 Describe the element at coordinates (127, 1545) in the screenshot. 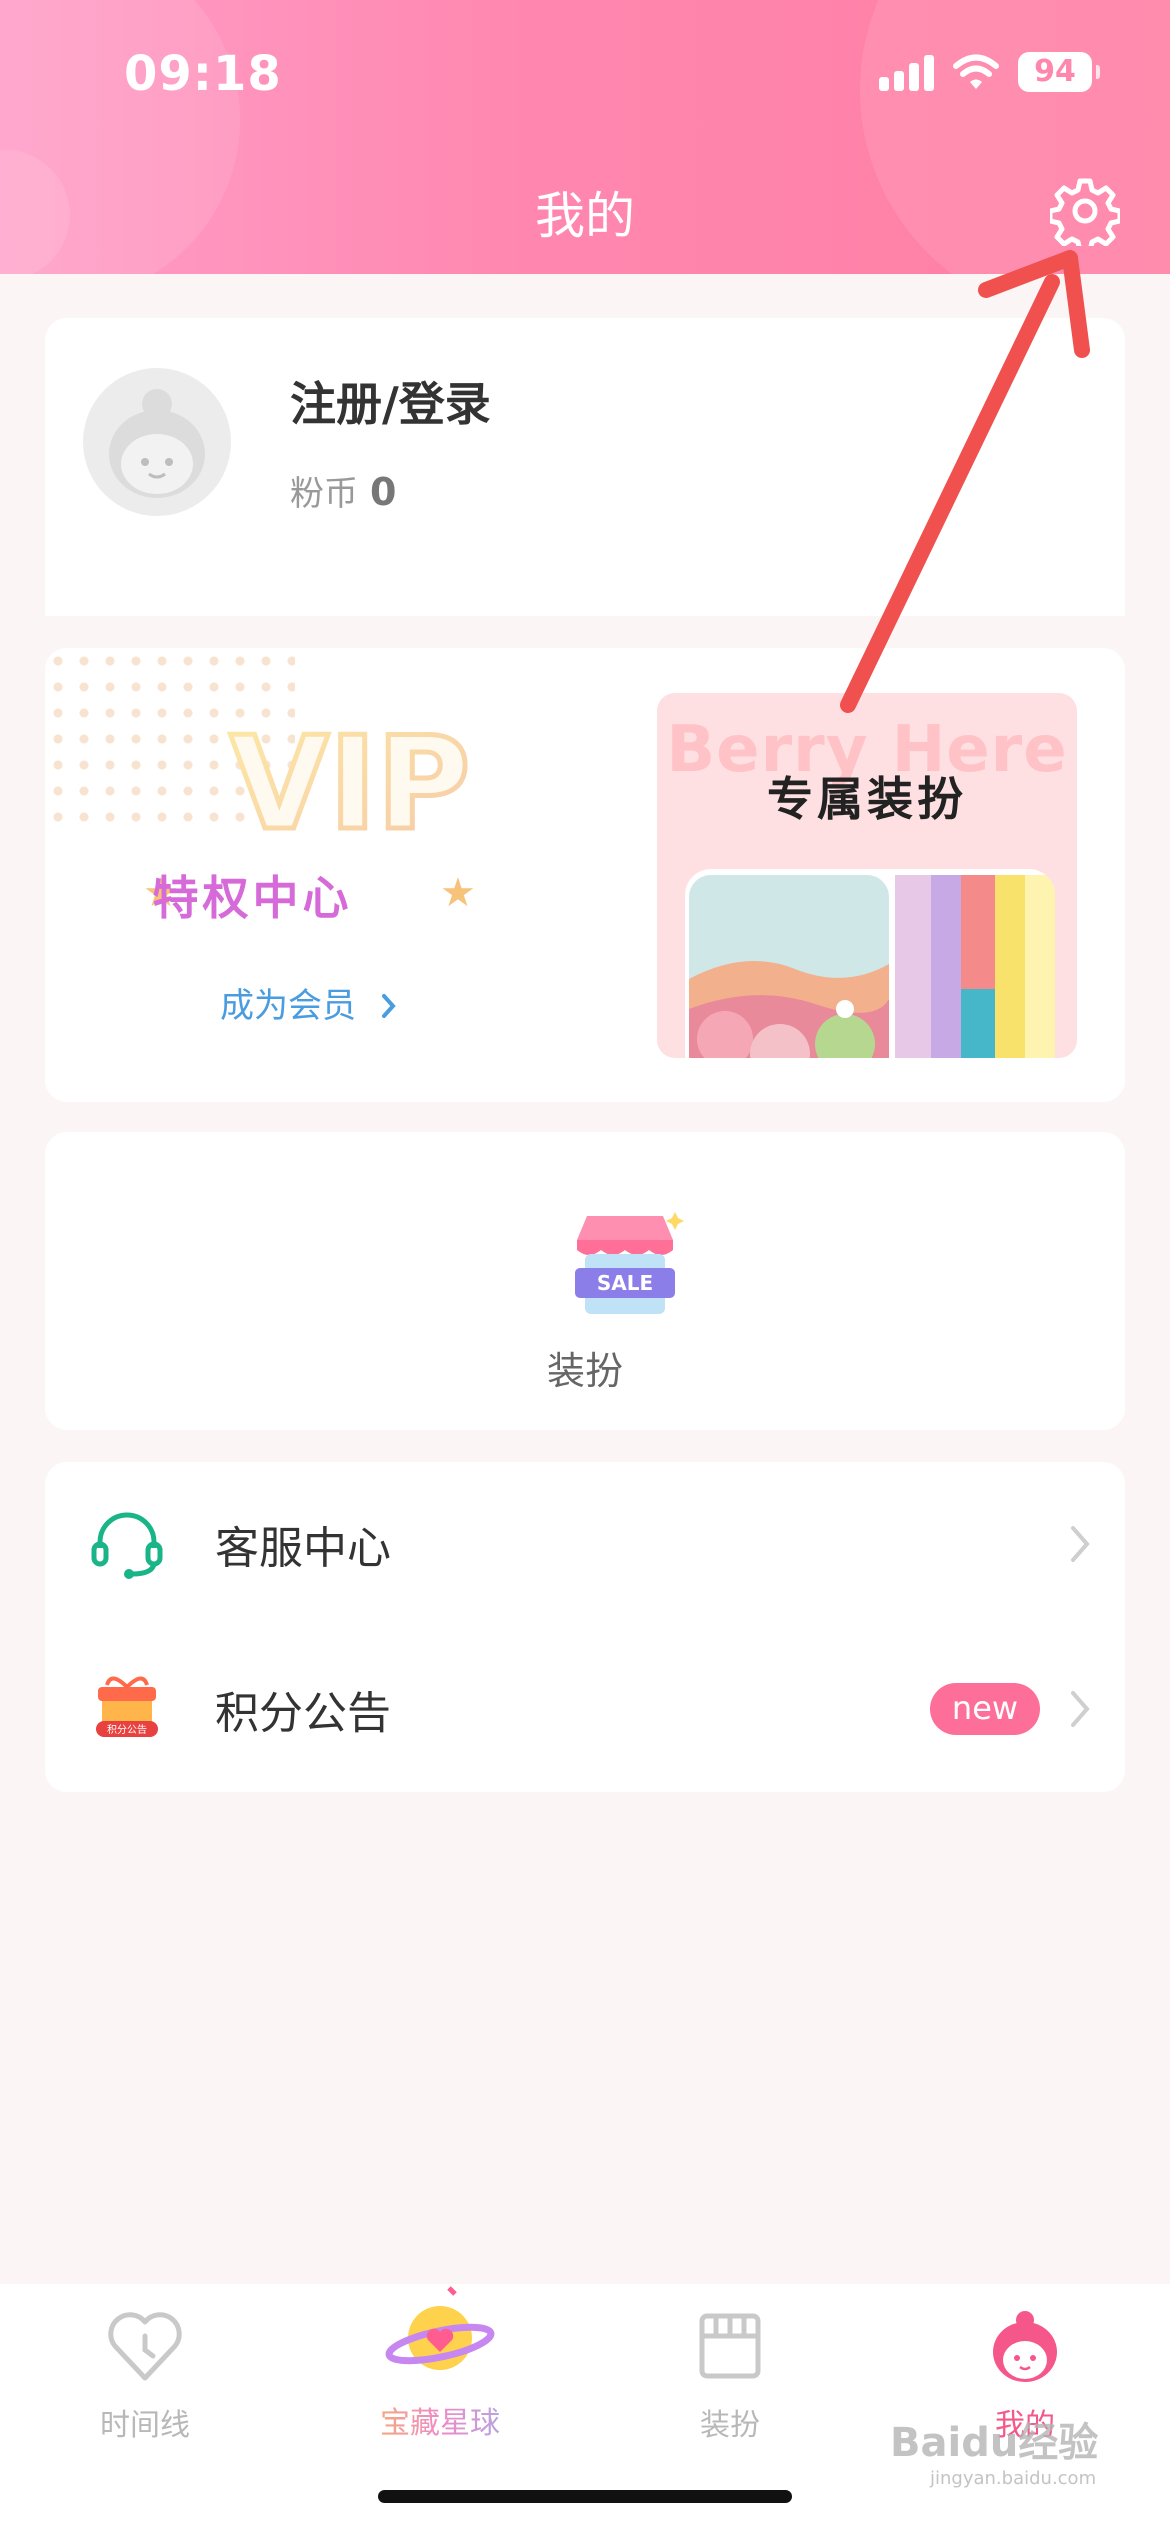

I see `headset-icon` at that location.